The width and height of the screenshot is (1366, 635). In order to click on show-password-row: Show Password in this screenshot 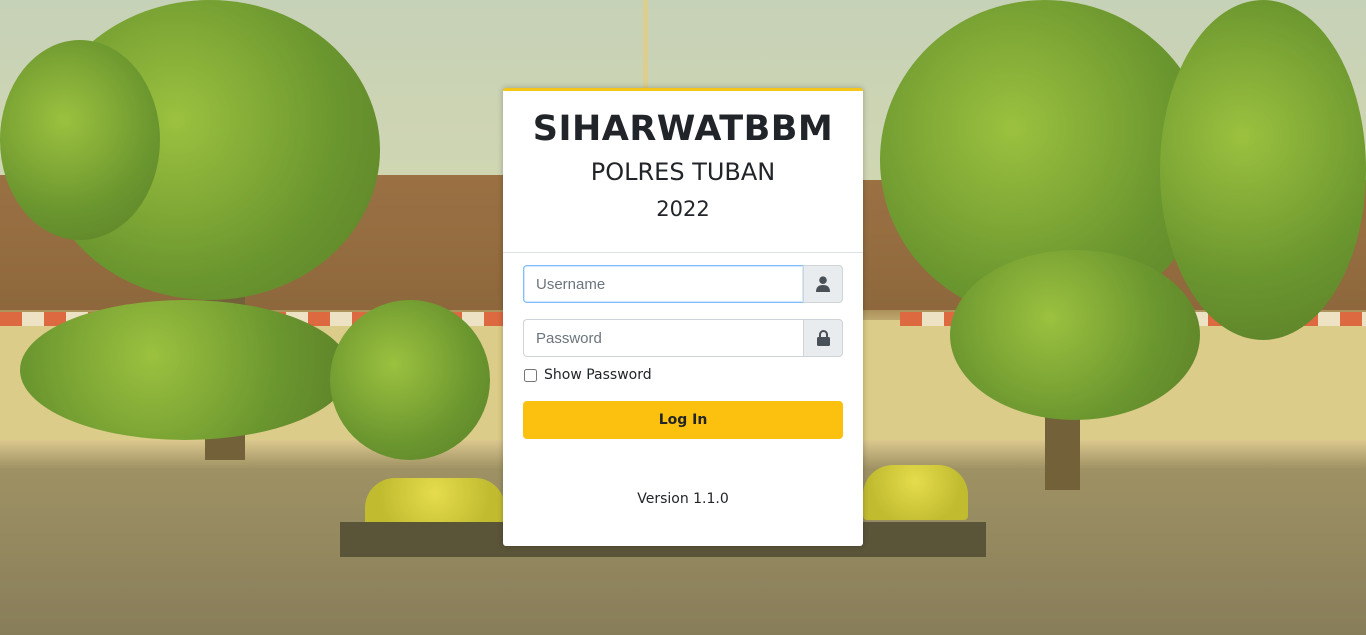, I will do `click(683, 375)`.